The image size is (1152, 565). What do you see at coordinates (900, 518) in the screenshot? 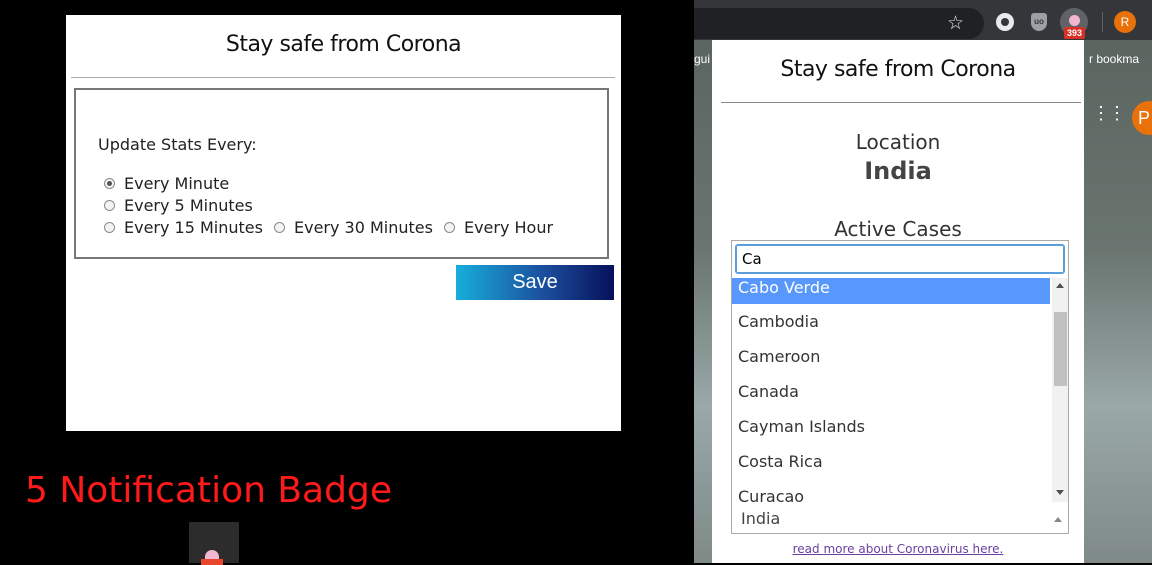
I see `country-select: India` at bounding box center [900, 518].